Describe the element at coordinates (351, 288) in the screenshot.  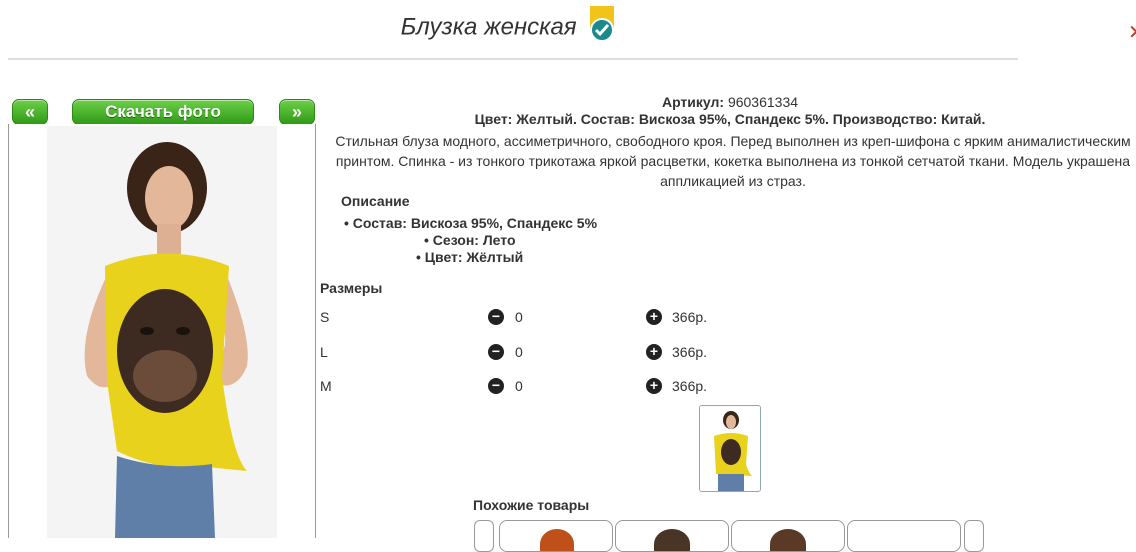
I see `sizes-heading: Размеры` at that location.